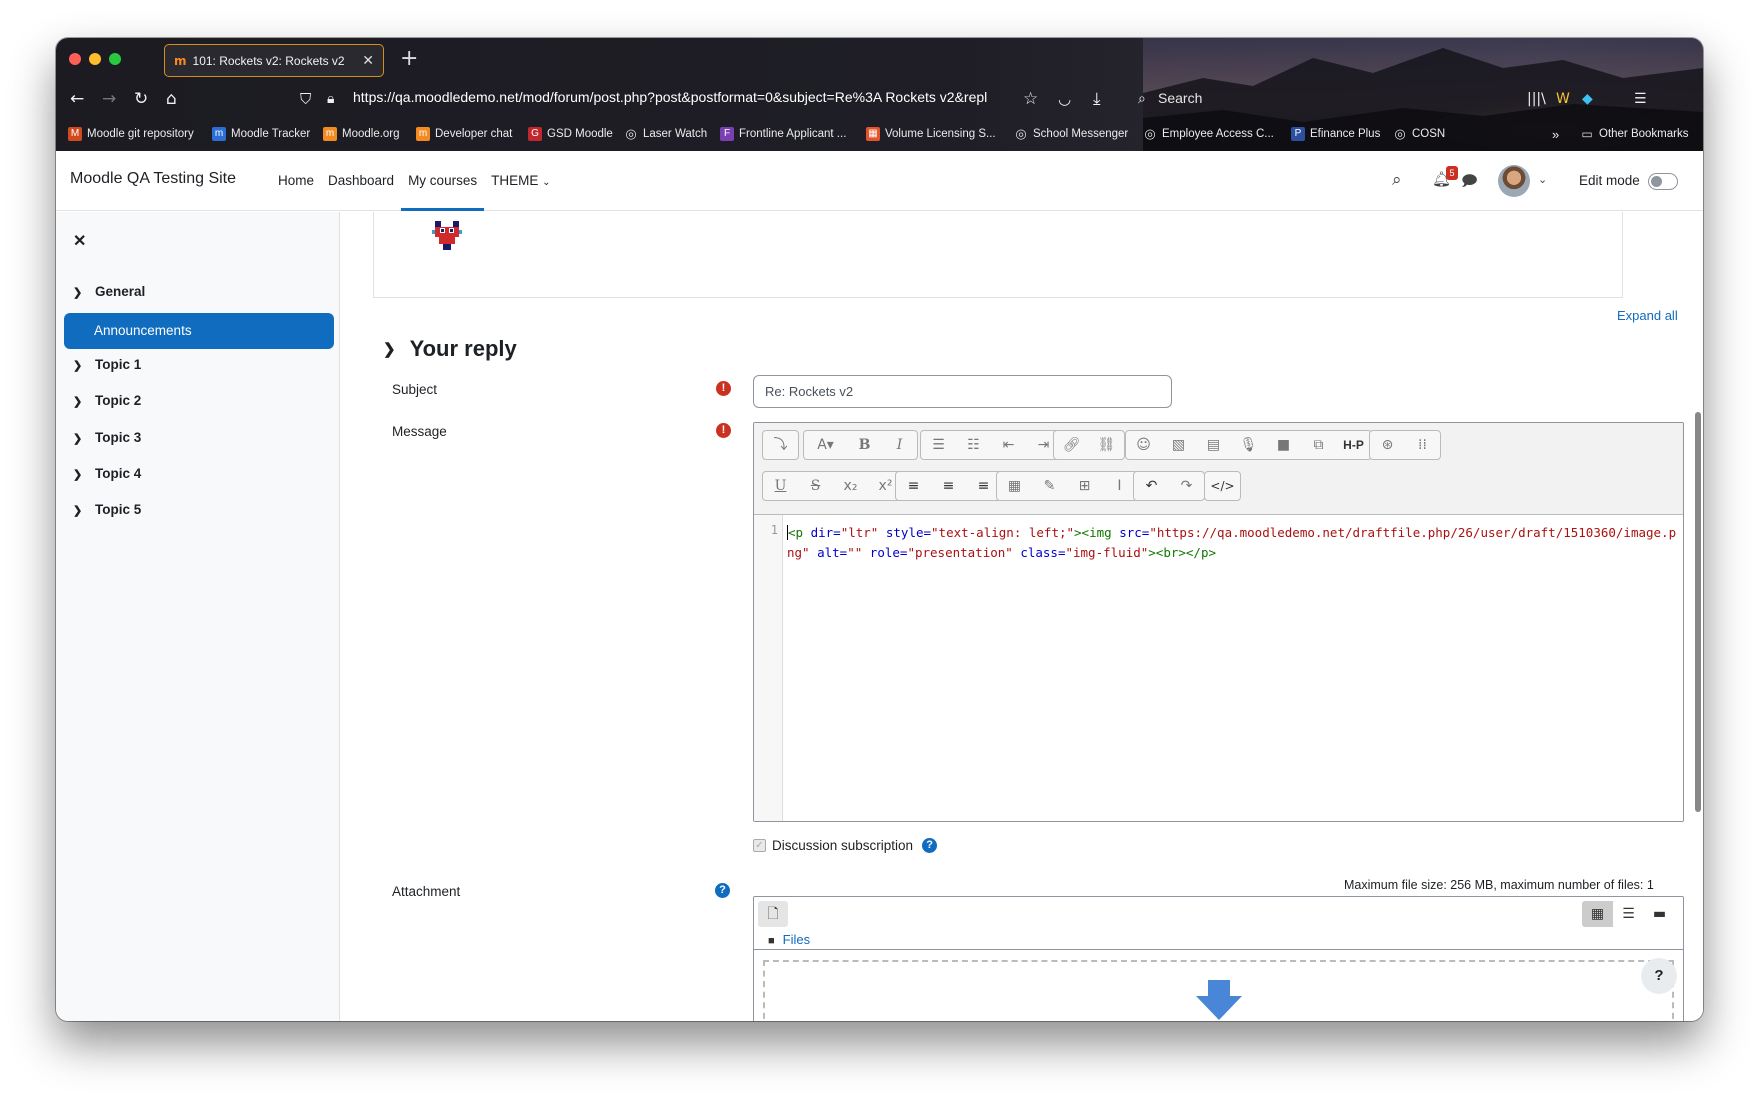  I want to click on clear-formatting-icon: I, so click(1119, 486).